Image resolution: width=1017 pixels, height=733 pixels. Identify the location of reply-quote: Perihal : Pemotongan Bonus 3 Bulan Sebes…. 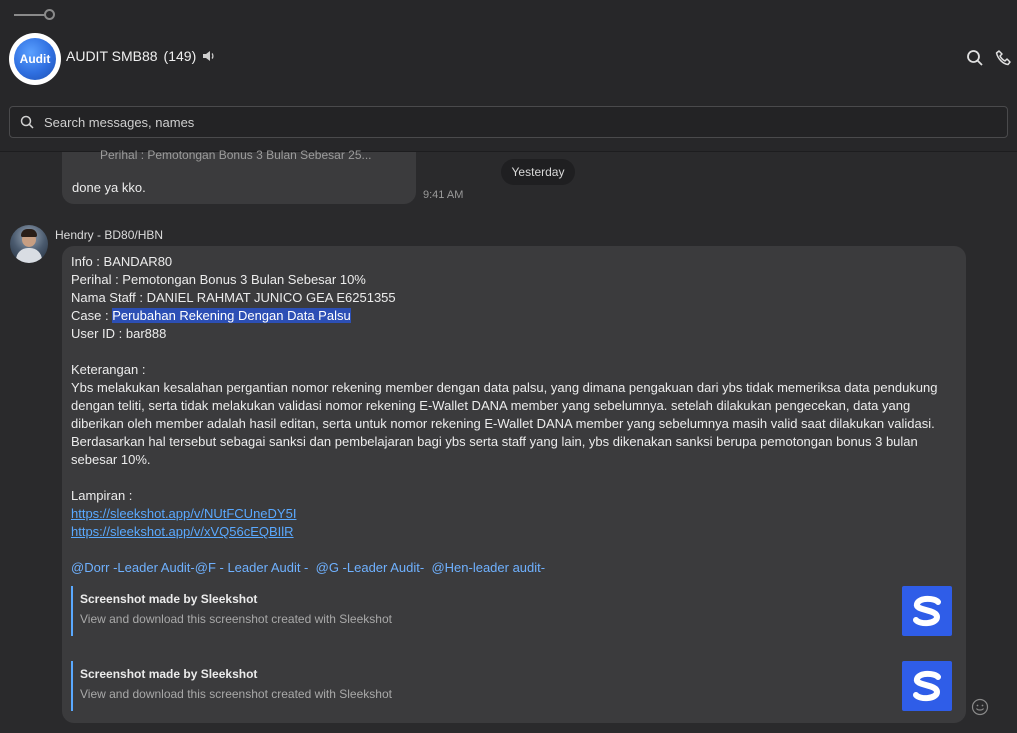
(250, 155).